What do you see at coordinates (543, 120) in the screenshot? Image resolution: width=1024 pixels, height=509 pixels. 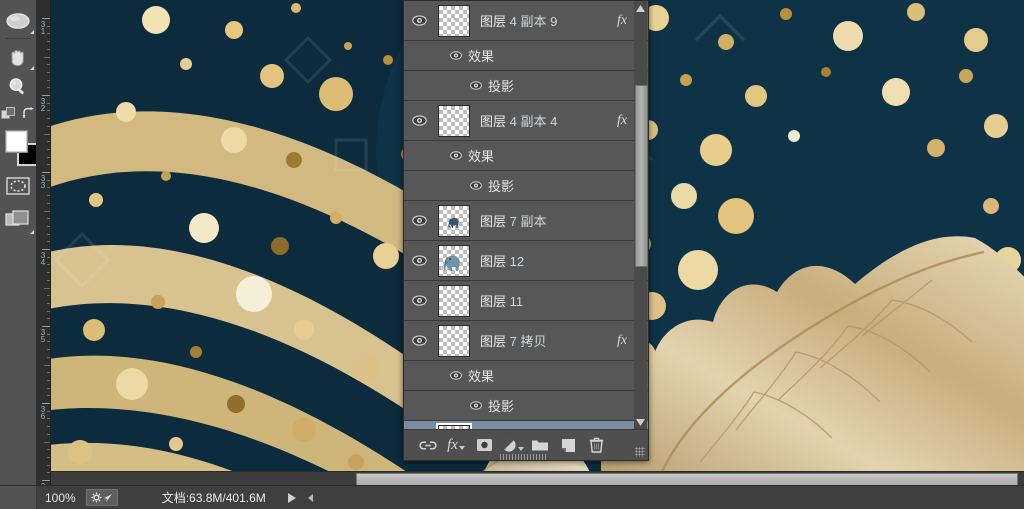 I see `layer-name: 图层 4 副本 4` at bounding box center [543, 120].